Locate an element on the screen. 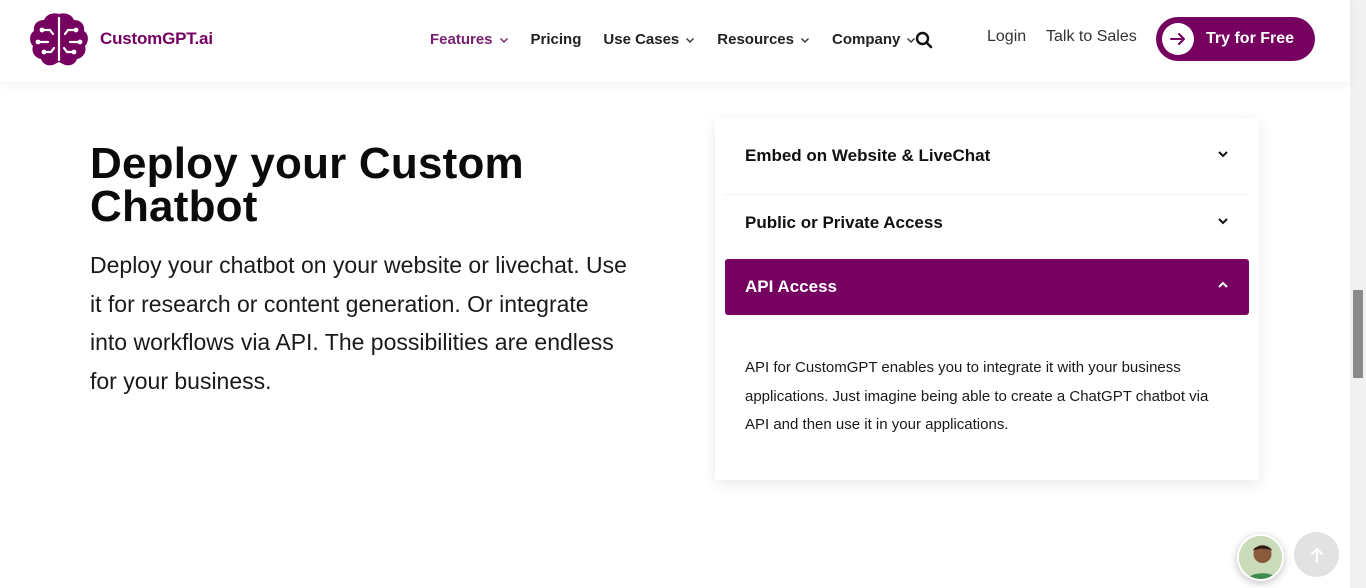 This screenshot has width=1366, height=588. accordion-item-title: Public or Private Access is located at coordinates (844, 222).